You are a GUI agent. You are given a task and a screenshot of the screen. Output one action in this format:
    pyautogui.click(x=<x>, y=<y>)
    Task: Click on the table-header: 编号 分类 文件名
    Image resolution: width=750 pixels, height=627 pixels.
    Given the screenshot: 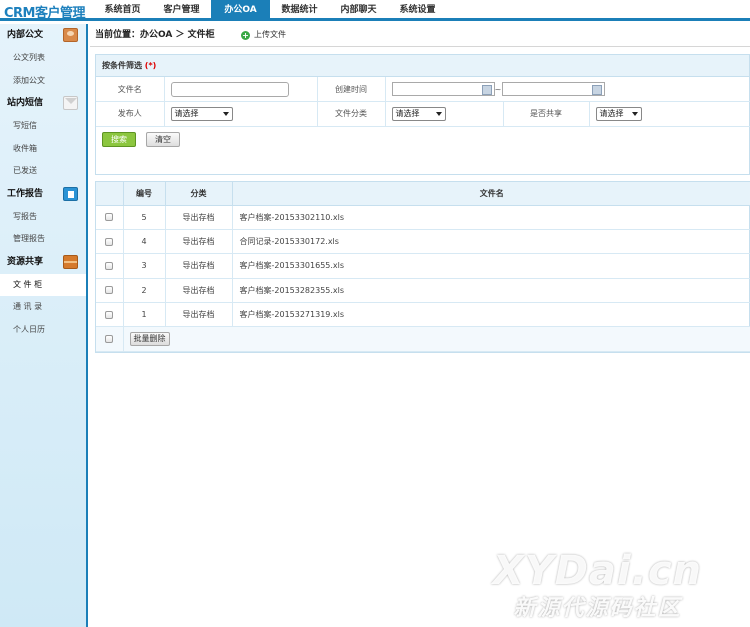 What is the action you would take?
    pyautogui.click(x=423, y=194)
    